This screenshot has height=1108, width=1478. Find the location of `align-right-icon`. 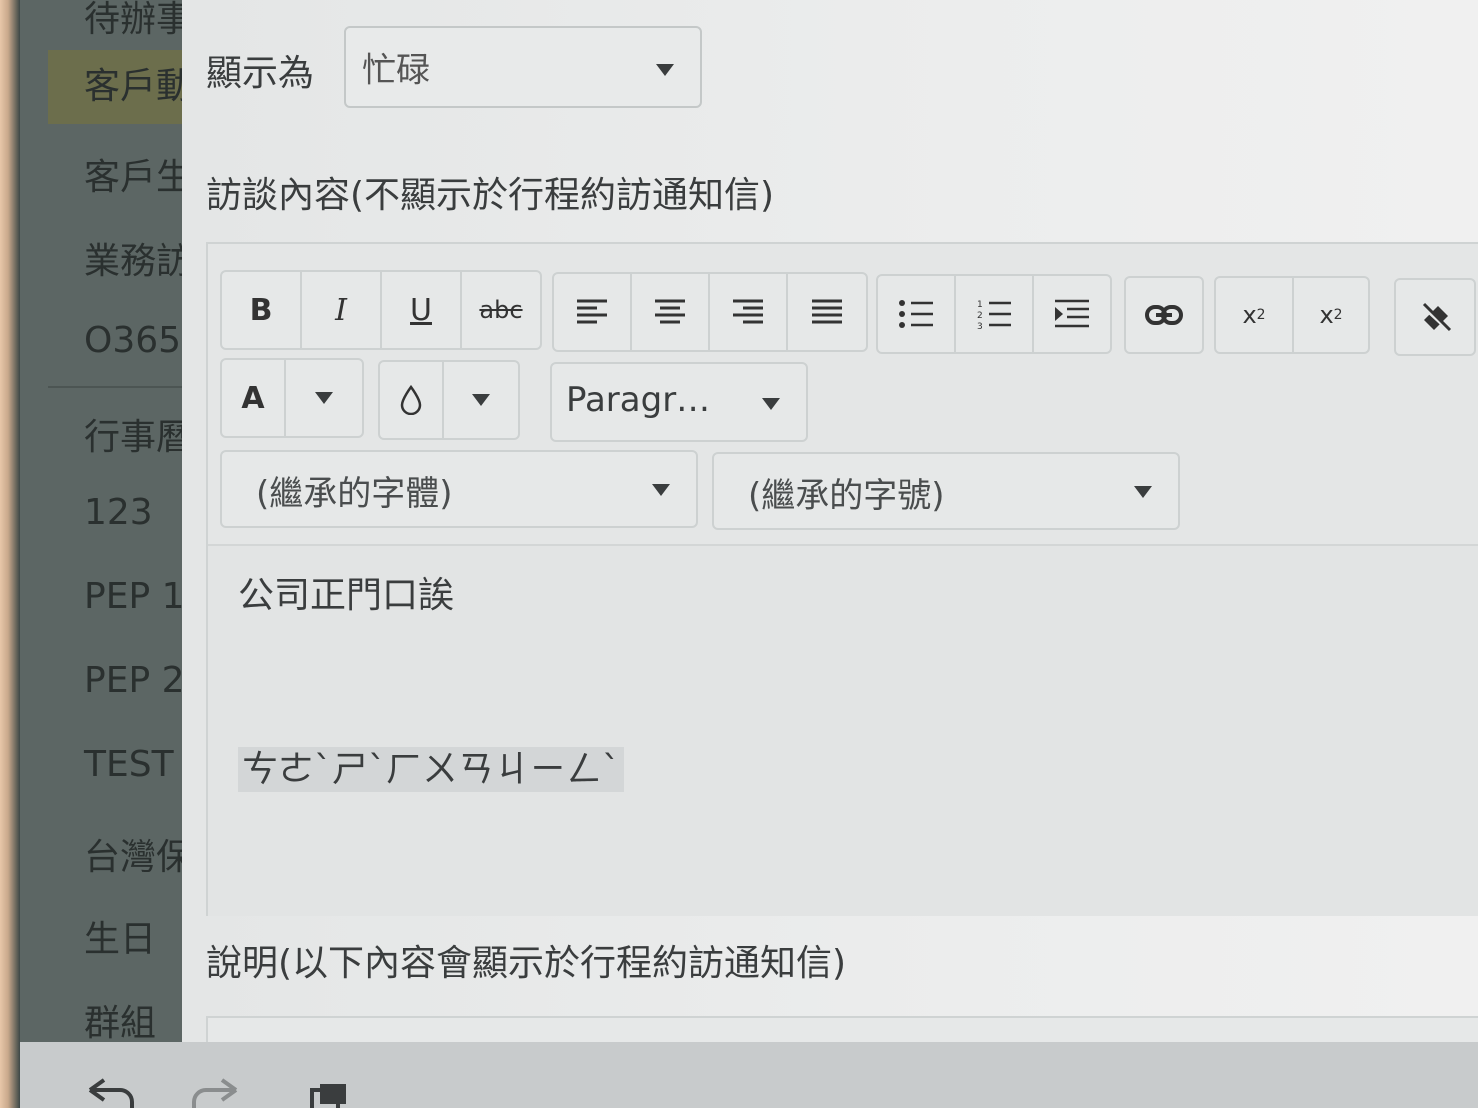

align-right-icon is located at coordinates (748, 311).